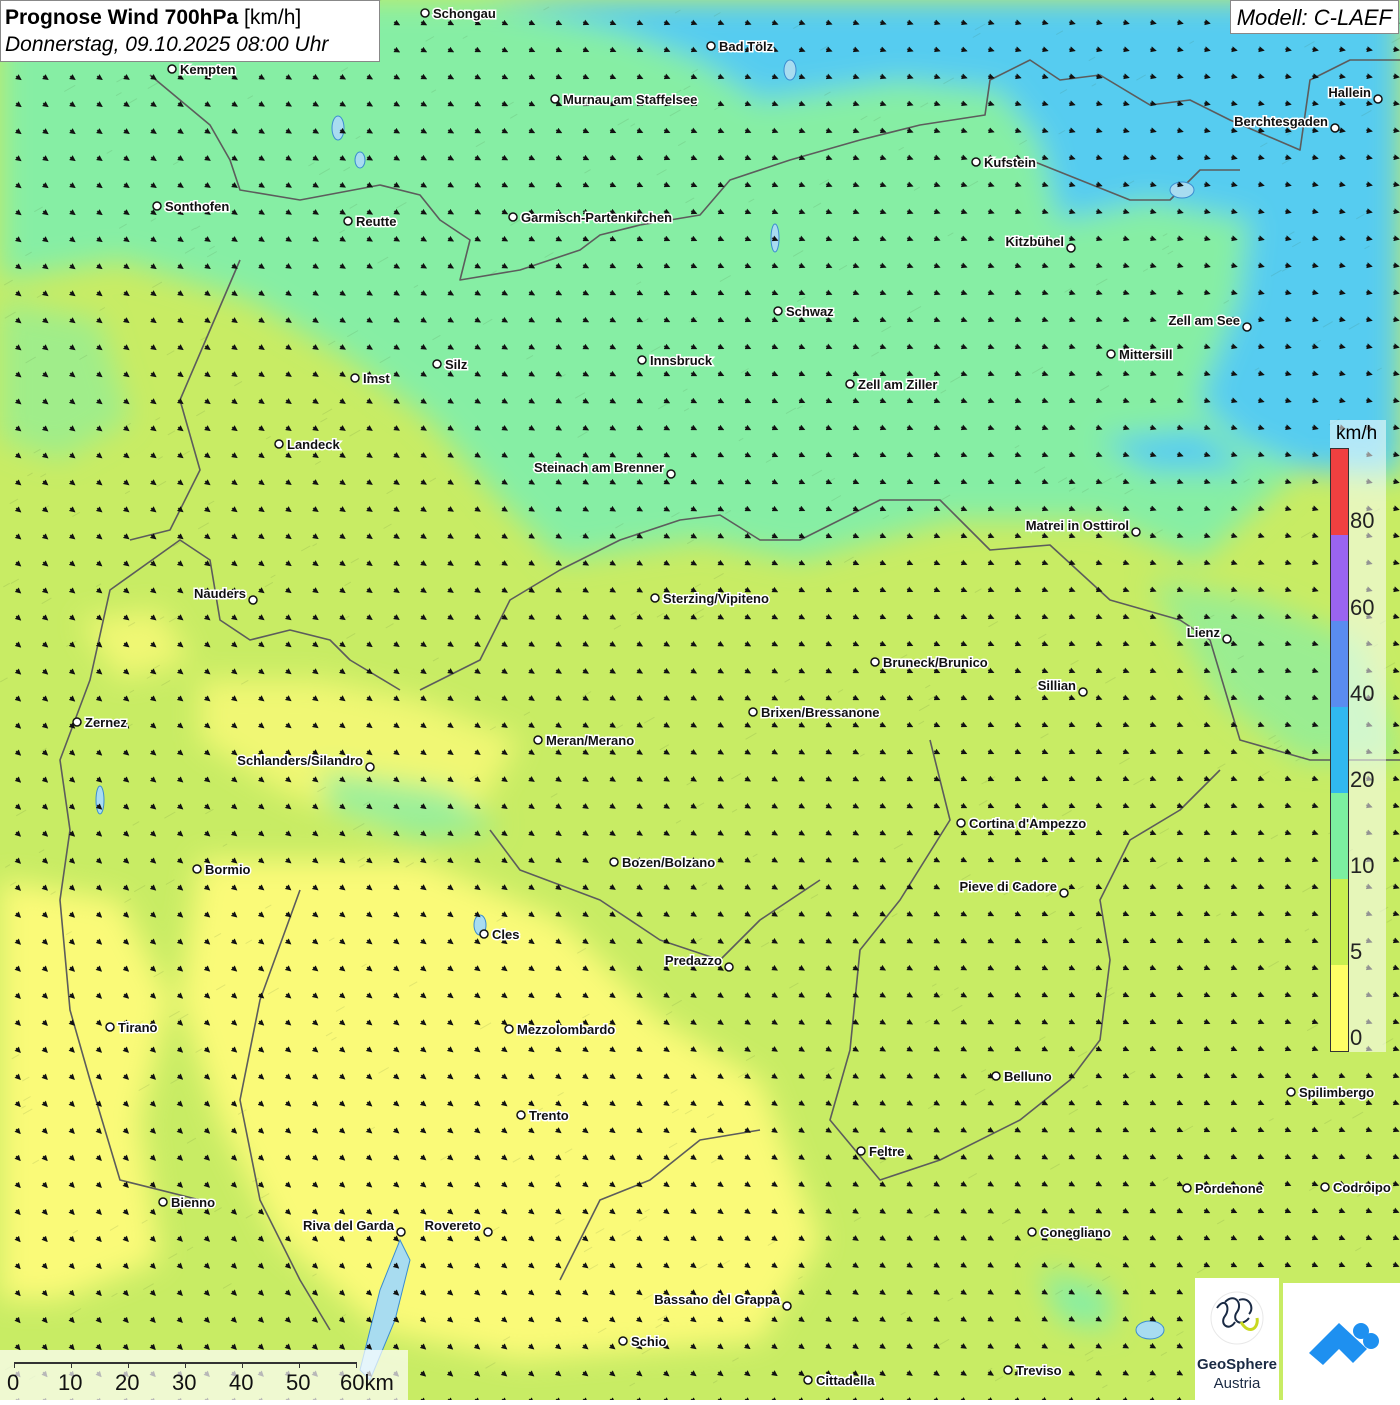 The width and height of the screenshot is (1400, 1405). I want to click on legend-tick-10: 10, so click(1362, 865).